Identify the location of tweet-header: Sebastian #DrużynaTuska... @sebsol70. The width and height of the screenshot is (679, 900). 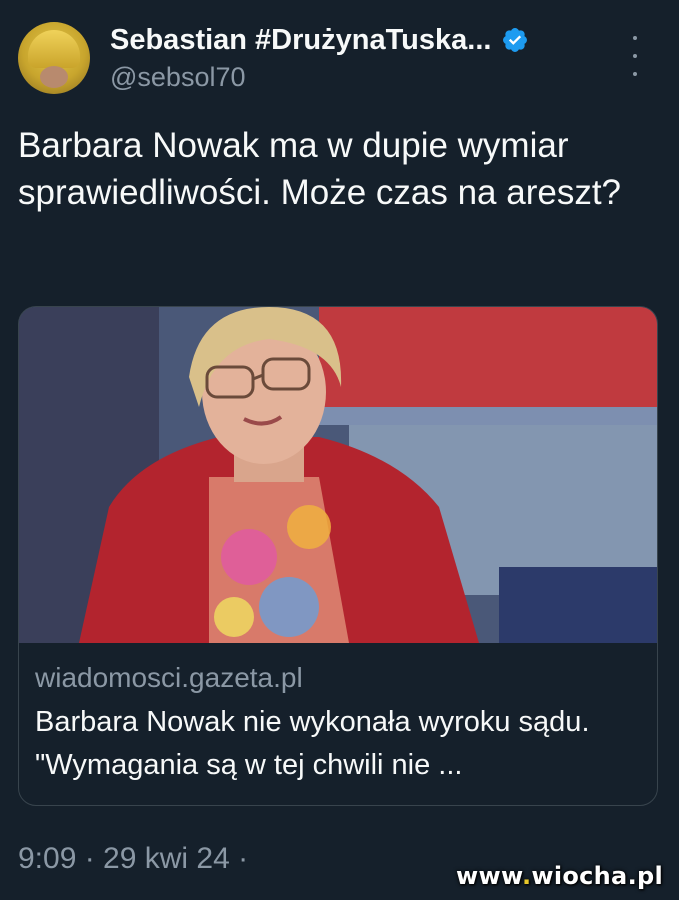
(339, 60).